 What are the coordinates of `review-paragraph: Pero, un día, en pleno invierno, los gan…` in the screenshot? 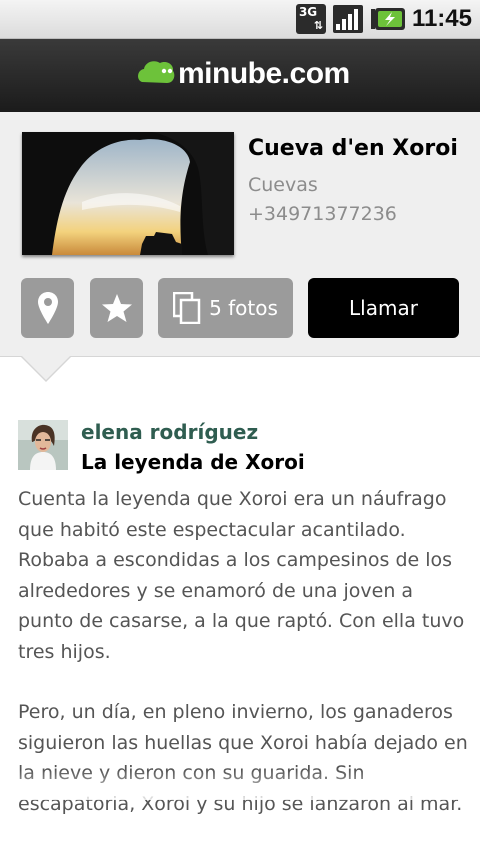 It's located at (243, 758).